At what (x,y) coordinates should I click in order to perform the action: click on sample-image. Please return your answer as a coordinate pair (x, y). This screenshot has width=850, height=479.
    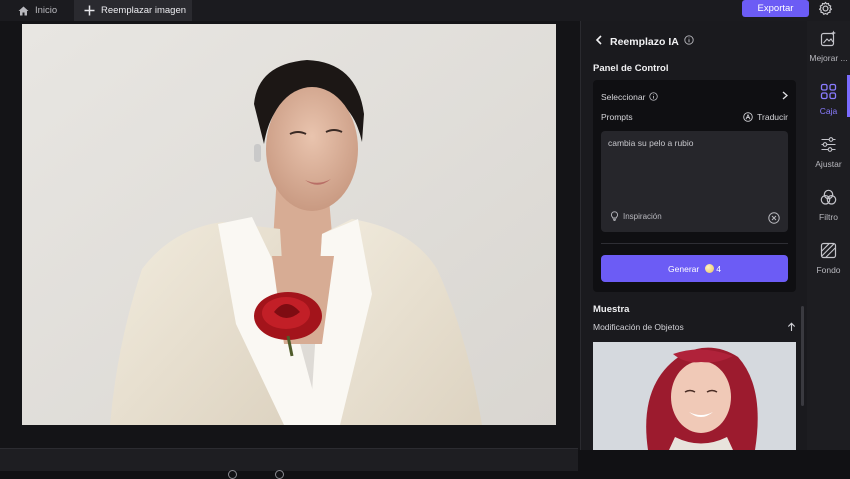
    Looking at the image, I should click on (694, 396).